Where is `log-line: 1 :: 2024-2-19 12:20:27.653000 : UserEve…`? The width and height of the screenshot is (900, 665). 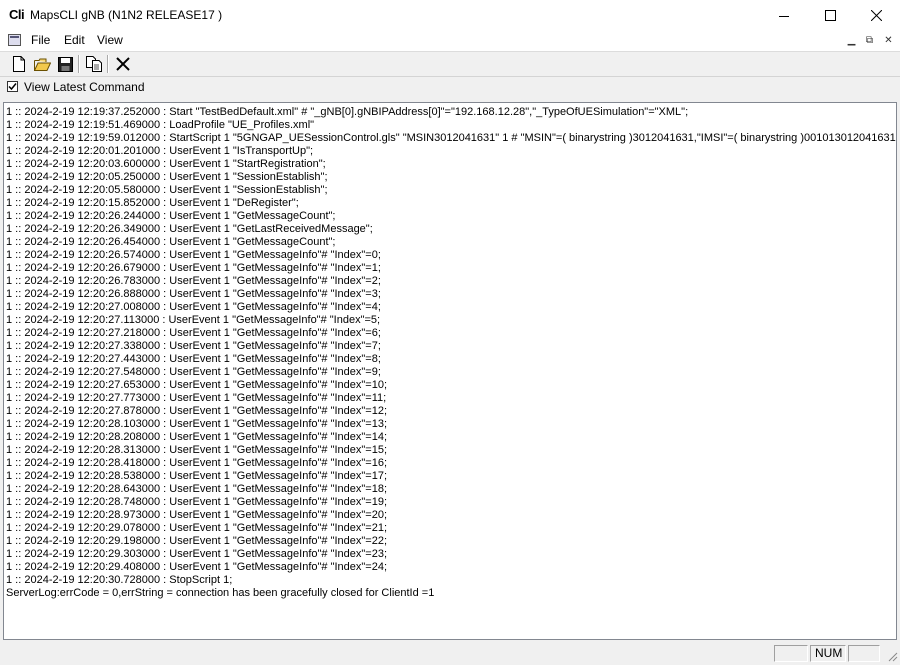 log-line: 1 :: 2024-2-19 12:20:27.653000 : UserEve… is located at coordinates (197, 385).